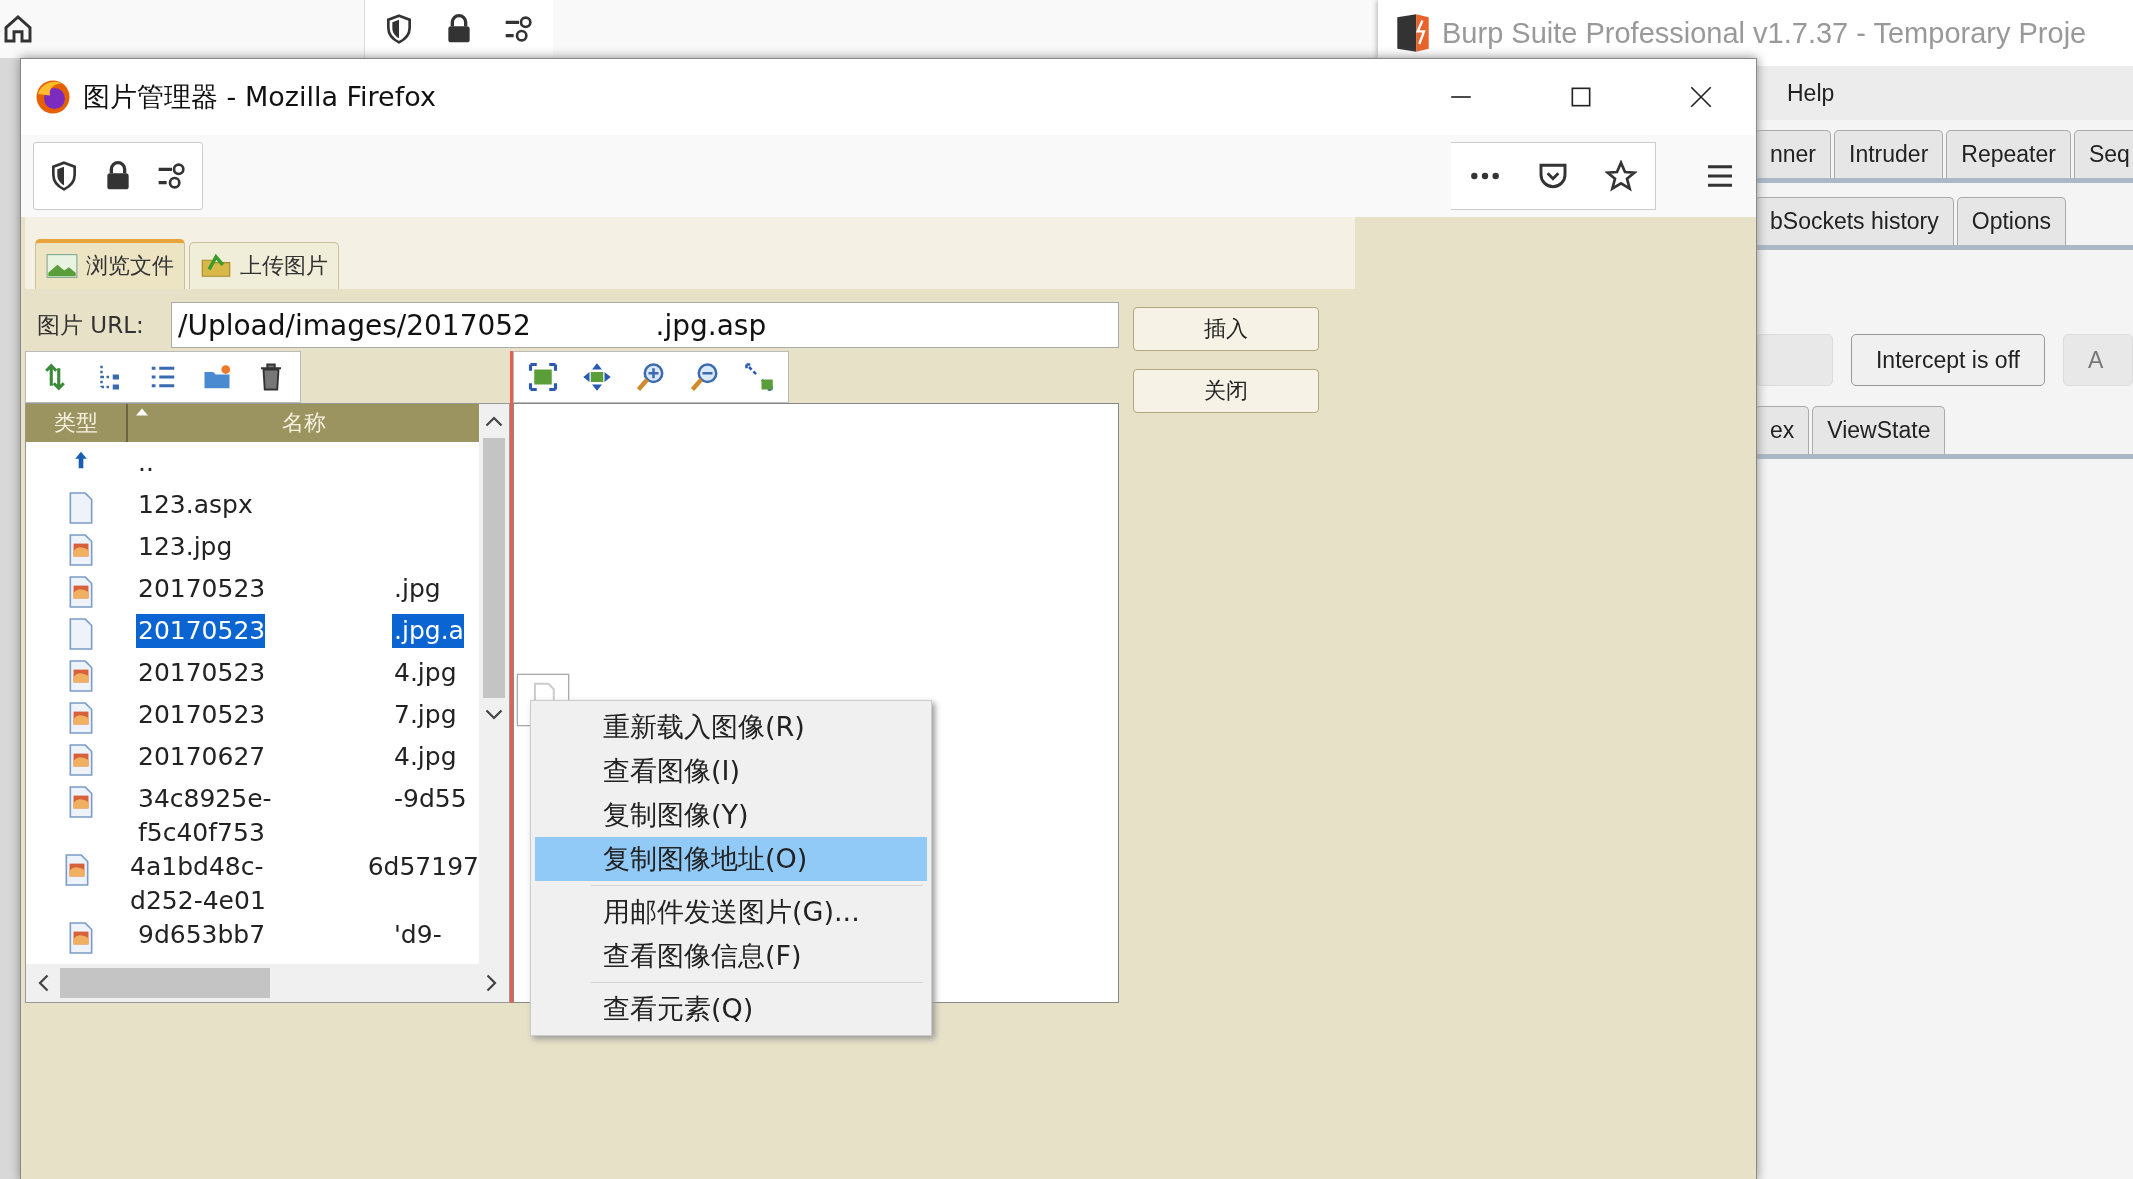 The height and width of the screenshot is (1179, 2133). Describe the element at coordinates (645, 325) in the screenshot. I see `url-field: /Upload/images/2017052 .jpg.asp` at that location.